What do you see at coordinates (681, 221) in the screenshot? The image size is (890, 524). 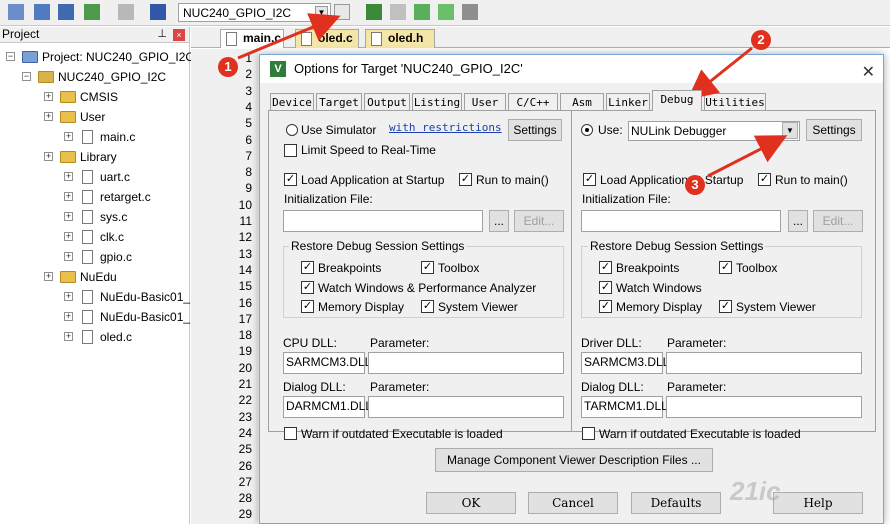 I see `right-init-file-input` at bounding box center [681, 221].